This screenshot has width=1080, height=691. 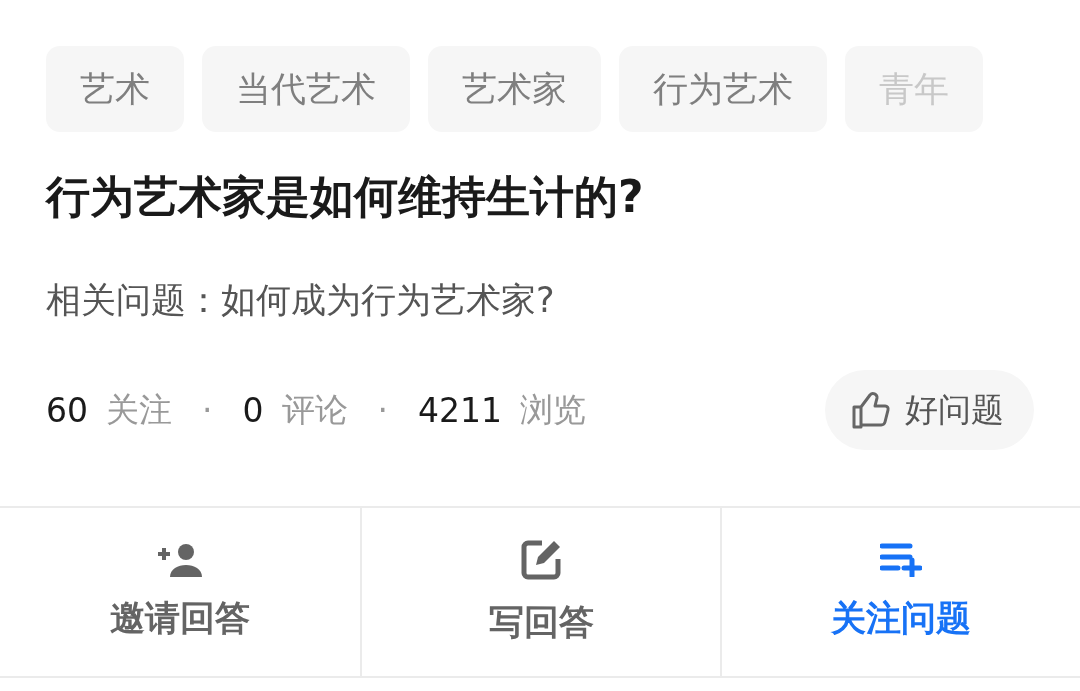 I want to click on stat-label: 浏览, so click(x=553, y=409).